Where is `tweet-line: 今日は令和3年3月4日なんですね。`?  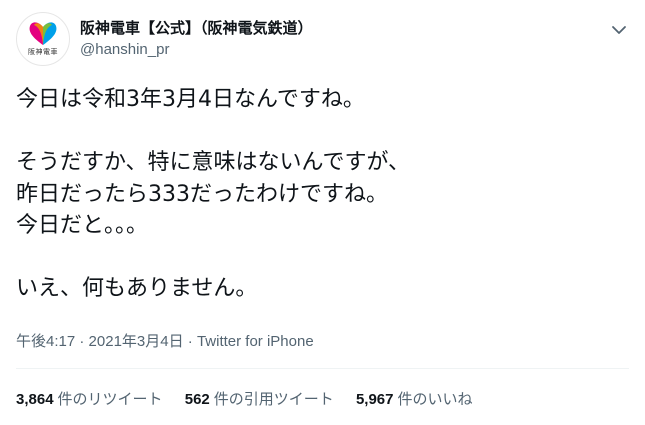
tweet-line: 今日は令和3年3月4日なんですね。 is located at coordinates (190, 99).